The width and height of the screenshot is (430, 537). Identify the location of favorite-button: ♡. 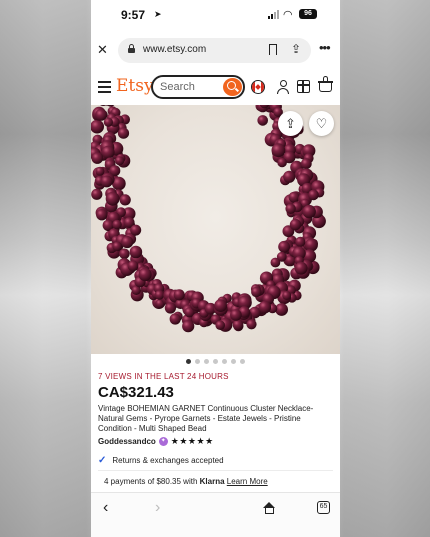
(321, 123).